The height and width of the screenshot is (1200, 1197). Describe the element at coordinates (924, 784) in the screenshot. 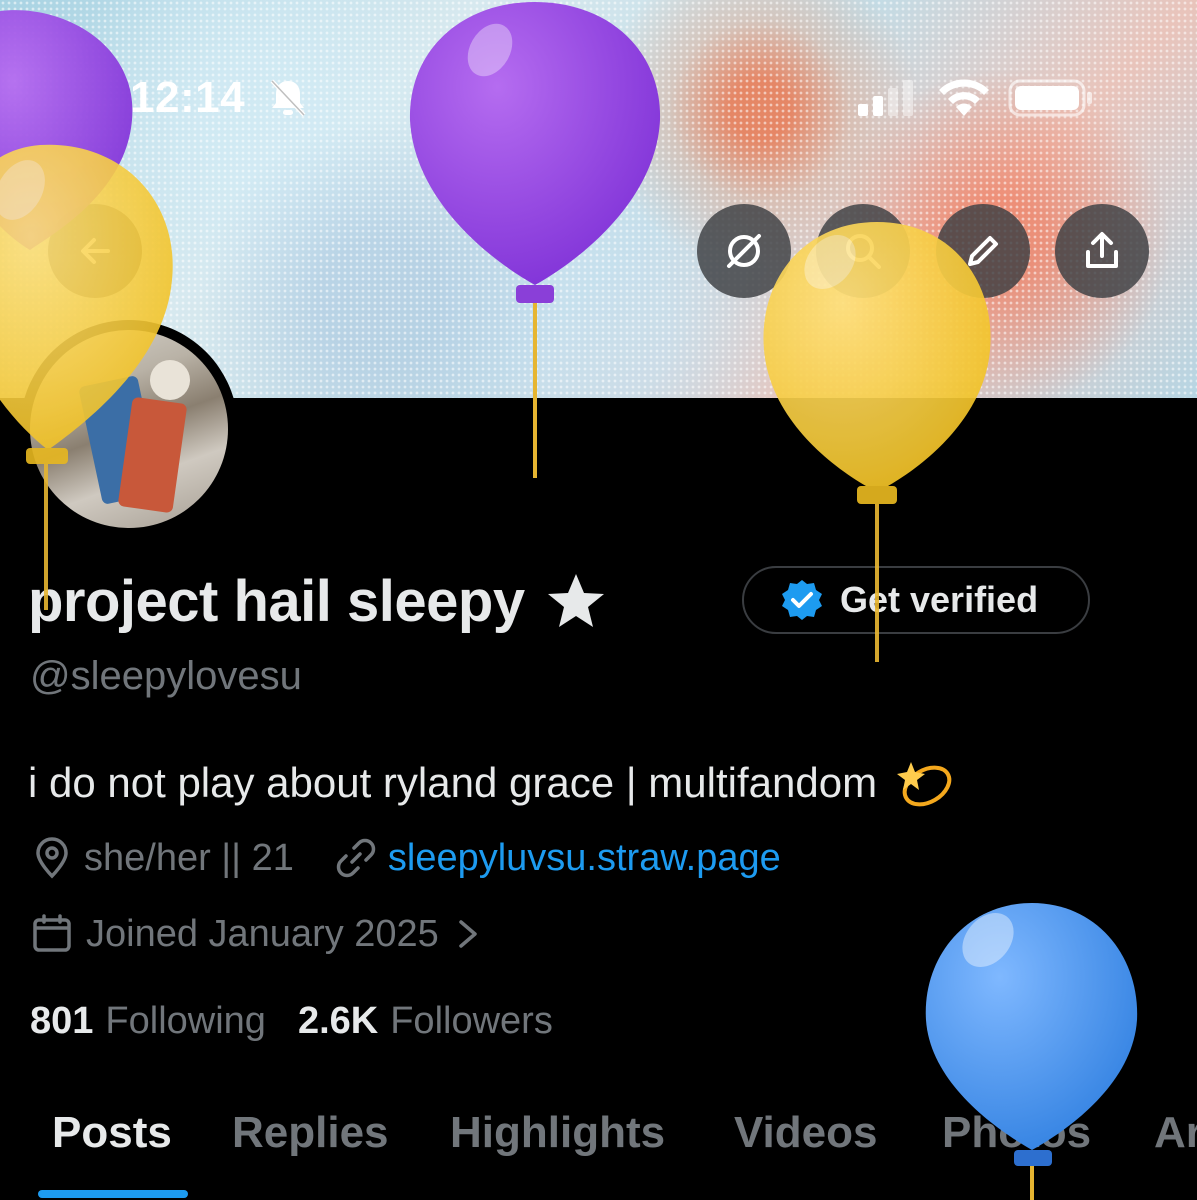

I see `dizzy-emoji-icon` at that location.